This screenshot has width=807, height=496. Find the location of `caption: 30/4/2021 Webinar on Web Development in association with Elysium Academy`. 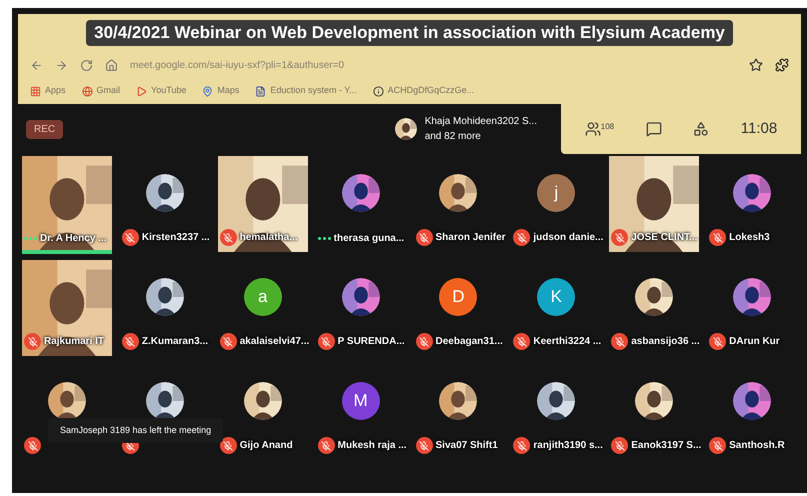

caption: 30/4/2021 Webinar on Web Development in association with Elysium Academy is located at coordinates (409, 33).